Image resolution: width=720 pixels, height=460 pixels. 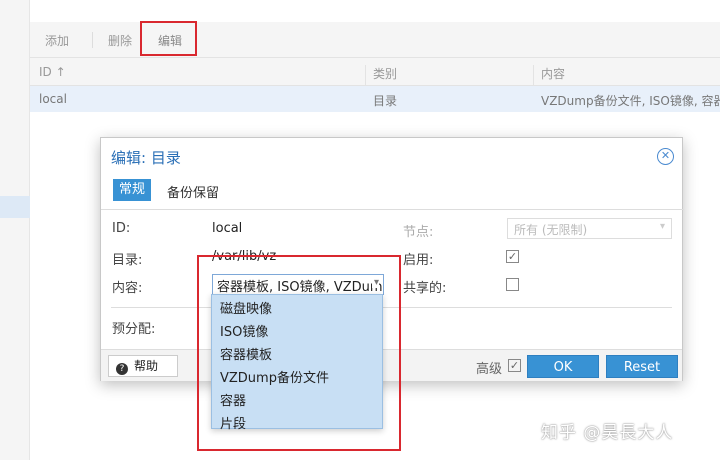 I want to click on row-content: VZDump备份文件, ISO镜像, 容器, so click(x=630, y=100).